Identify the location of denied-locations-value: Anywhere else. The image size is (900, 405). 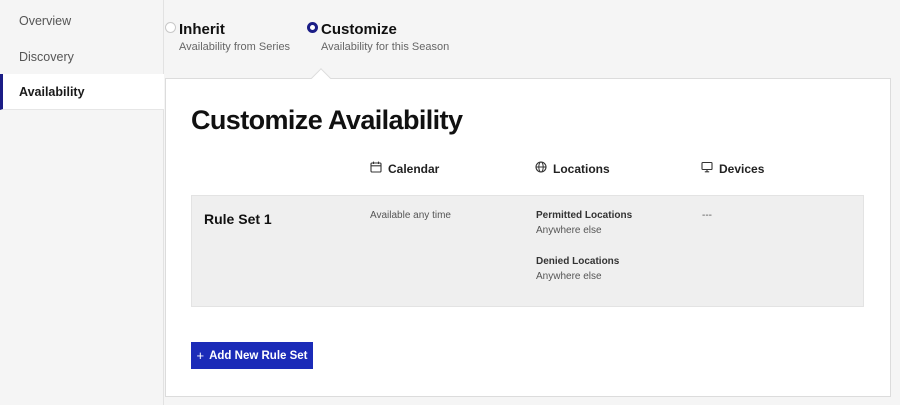
(569, 276).